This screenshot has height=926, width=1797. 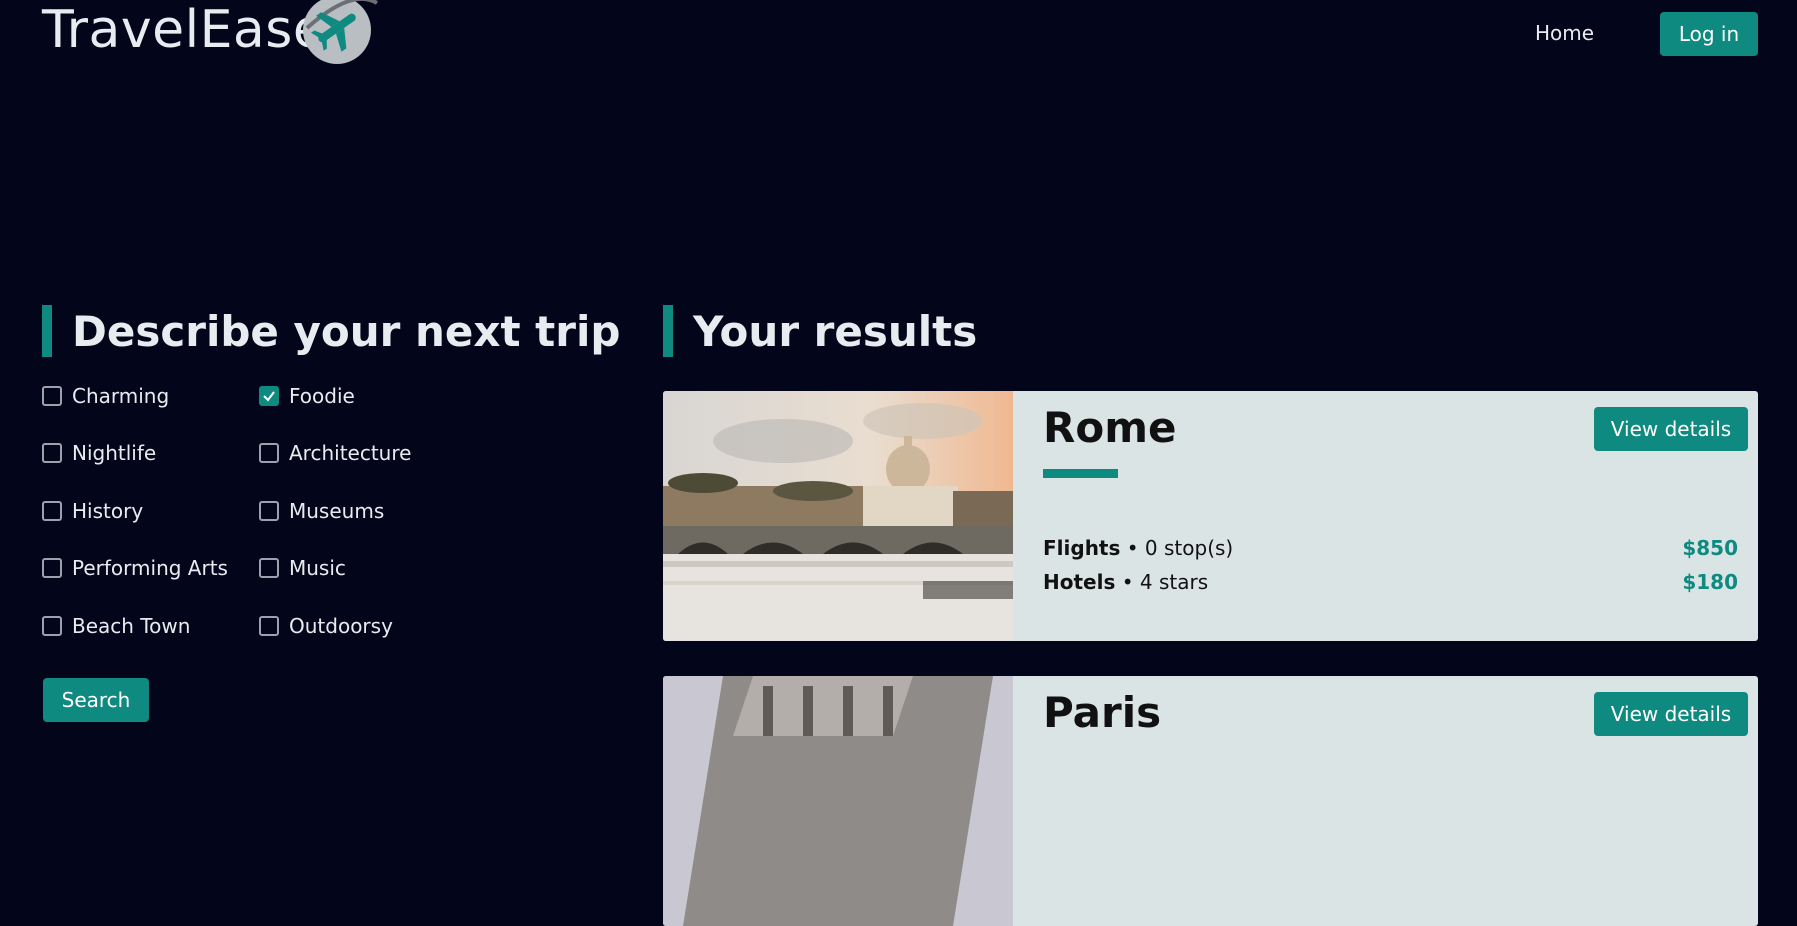 What do you see at coordinates (835, 331) in the screenshot?
I see `results-section-title: Your results` at bounding box center [835, 331].